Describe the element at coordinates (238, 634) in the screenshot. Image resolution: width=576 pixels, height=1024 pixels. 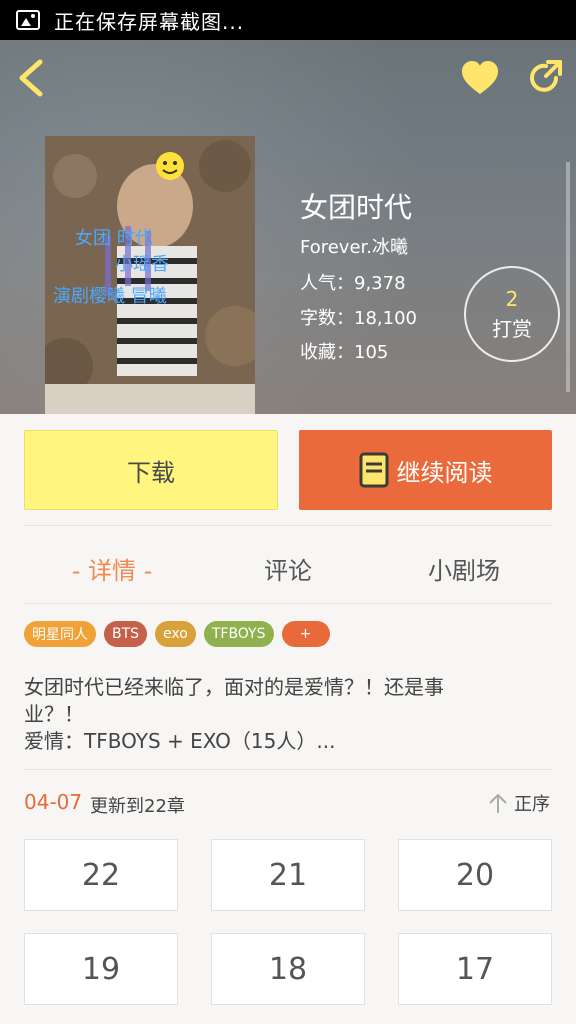
I see `tag-tfboys: TFBOYS` at that location.